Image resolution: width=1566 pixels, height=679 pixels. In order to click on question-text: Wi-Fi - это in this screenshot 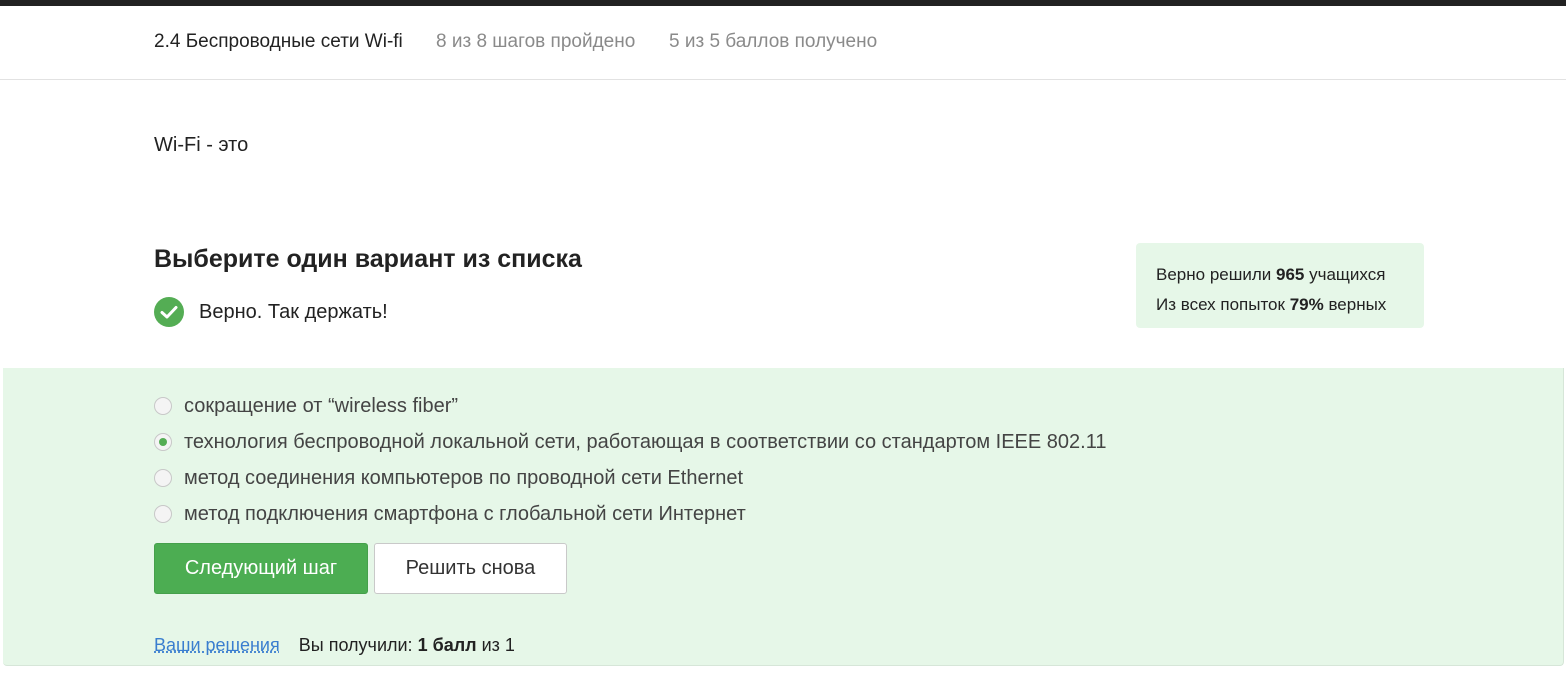, I will do `click(201, 145)`.